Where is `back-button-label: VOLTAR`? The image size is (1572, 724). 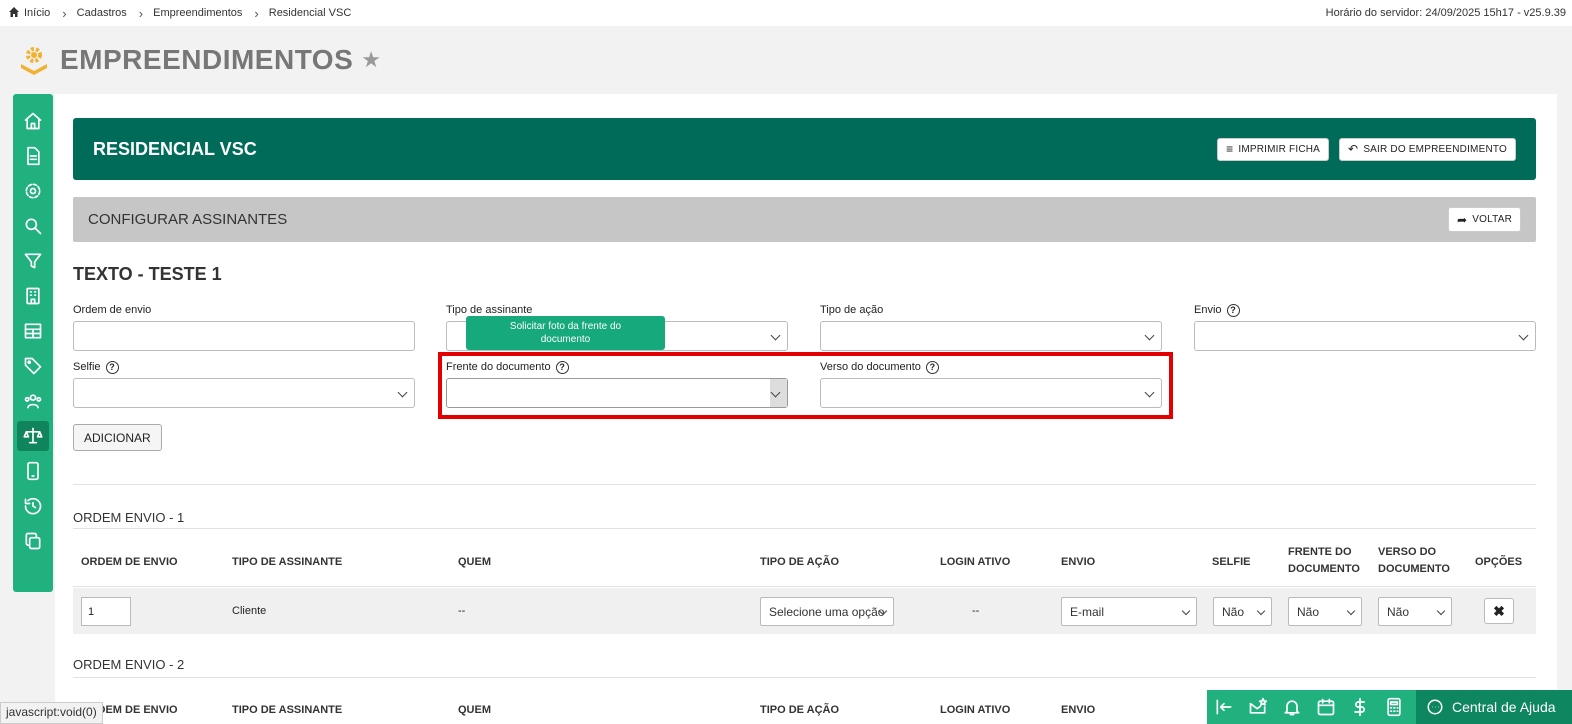
back-button-label: VOLTAR is located at coordinates (1492, 219).